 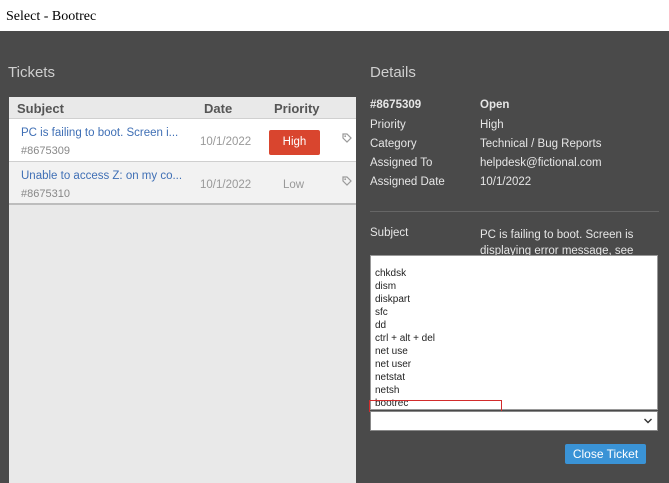 I want to click on detail-value: High, so click(x=492, y=125).